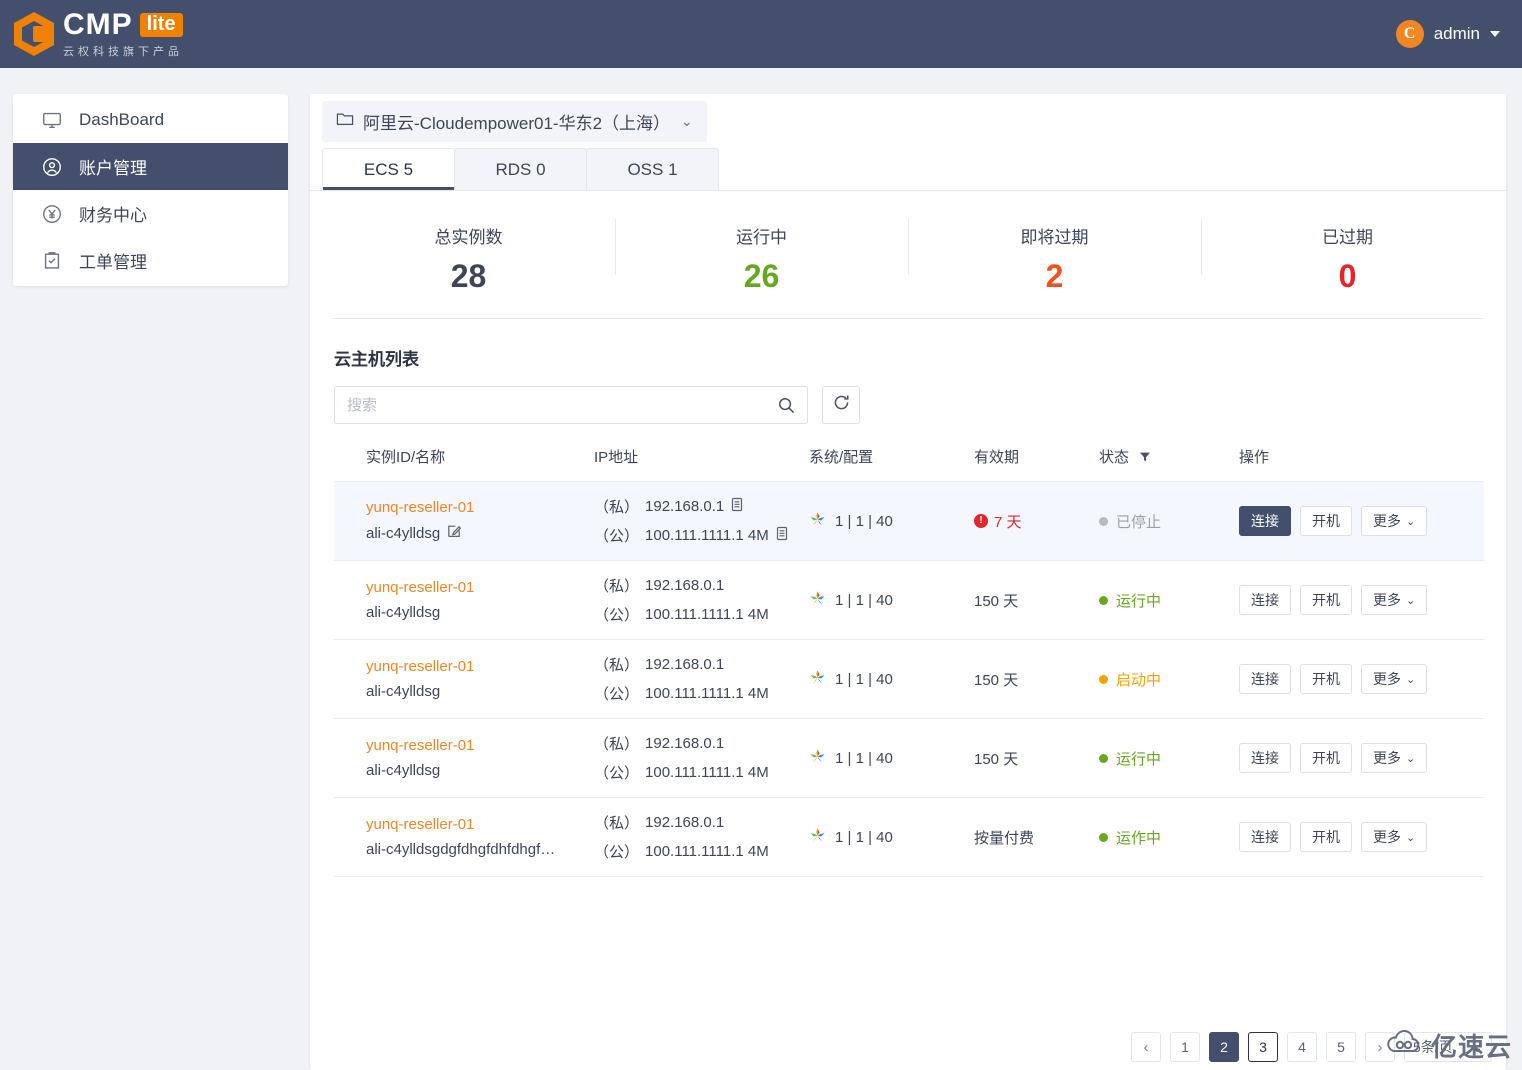  I want to click on app-logo: CMP lite 云权科技旗下产品, so click(91, 34).